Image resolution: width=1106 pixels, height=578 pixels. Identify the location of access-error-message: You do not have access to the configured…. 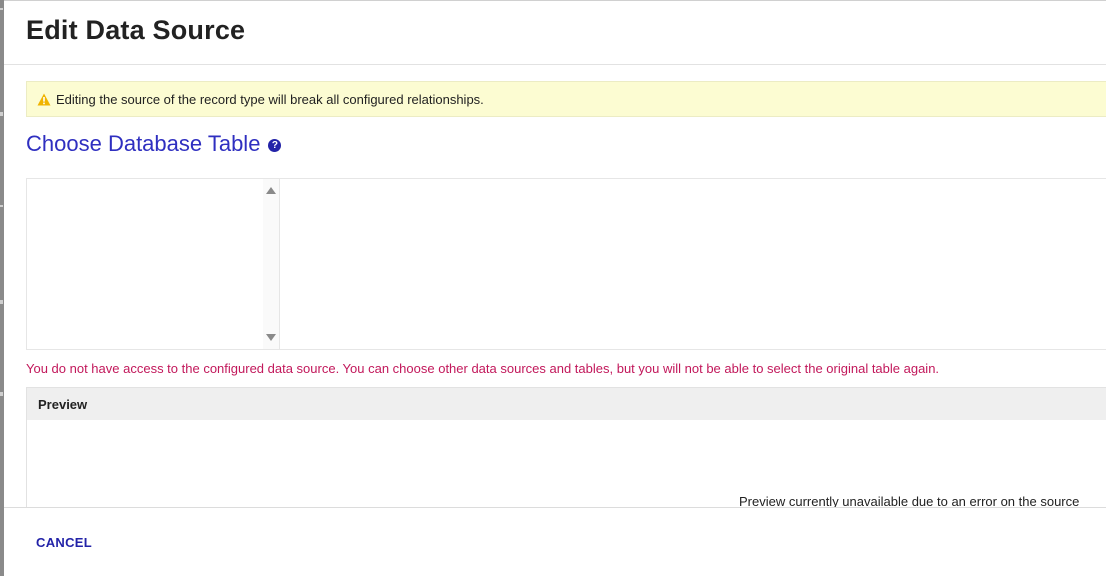
(483, 368).